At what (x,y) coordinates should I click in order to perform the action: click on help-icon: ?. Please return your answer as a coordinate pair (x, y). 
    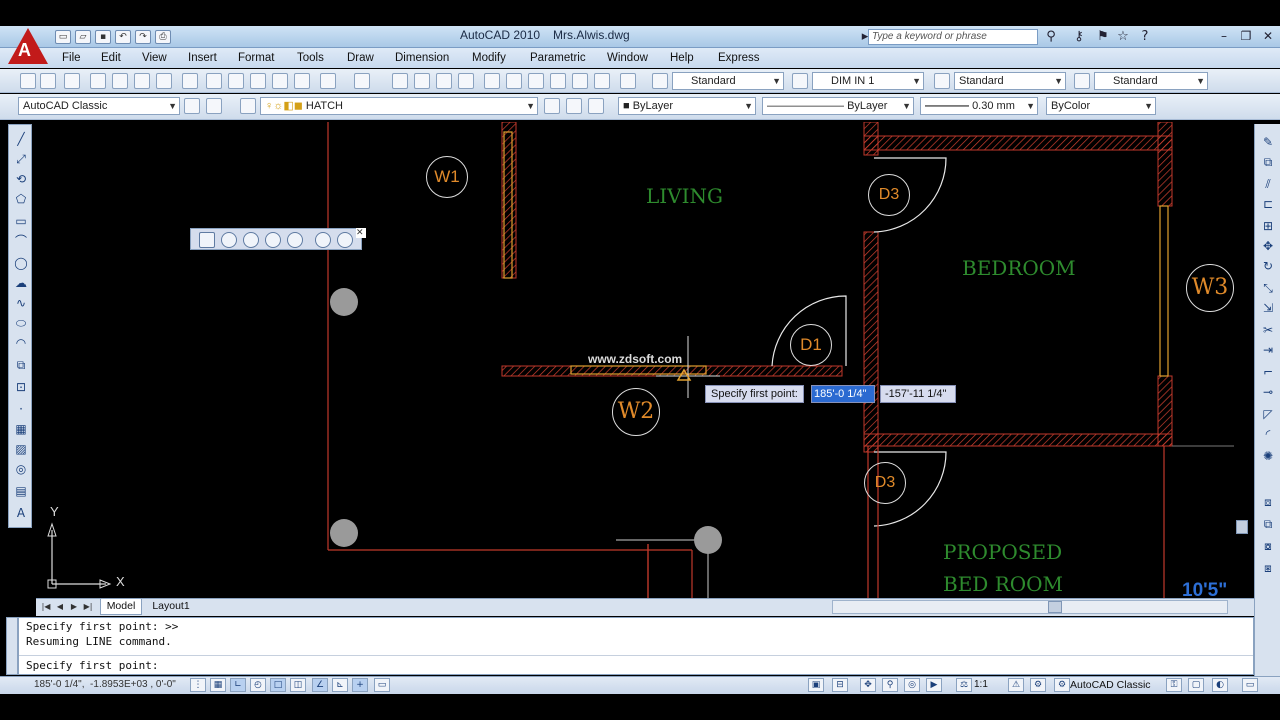
    Looking at the image, I should click on (1145, 37).